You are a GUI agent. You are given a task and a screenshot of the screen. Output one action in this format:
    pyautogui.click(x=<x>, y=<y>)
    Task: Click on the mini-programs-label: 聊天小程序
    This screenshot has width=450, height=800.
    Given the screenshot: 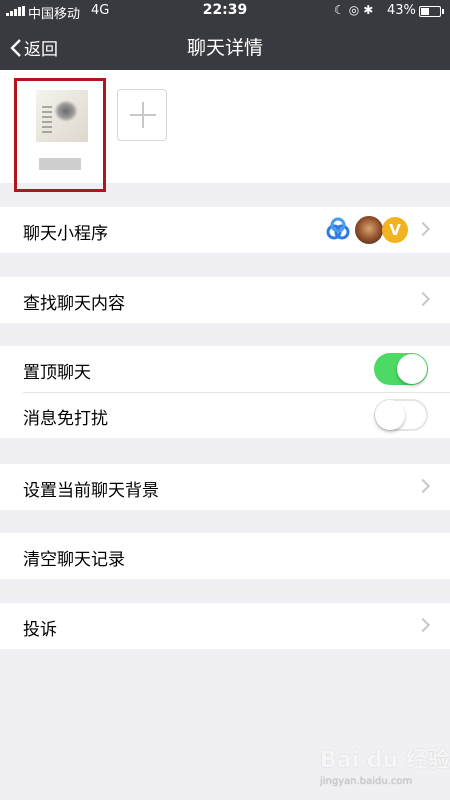 What is the action you would take?
    pyautogui.click(x=65, y=234)
    